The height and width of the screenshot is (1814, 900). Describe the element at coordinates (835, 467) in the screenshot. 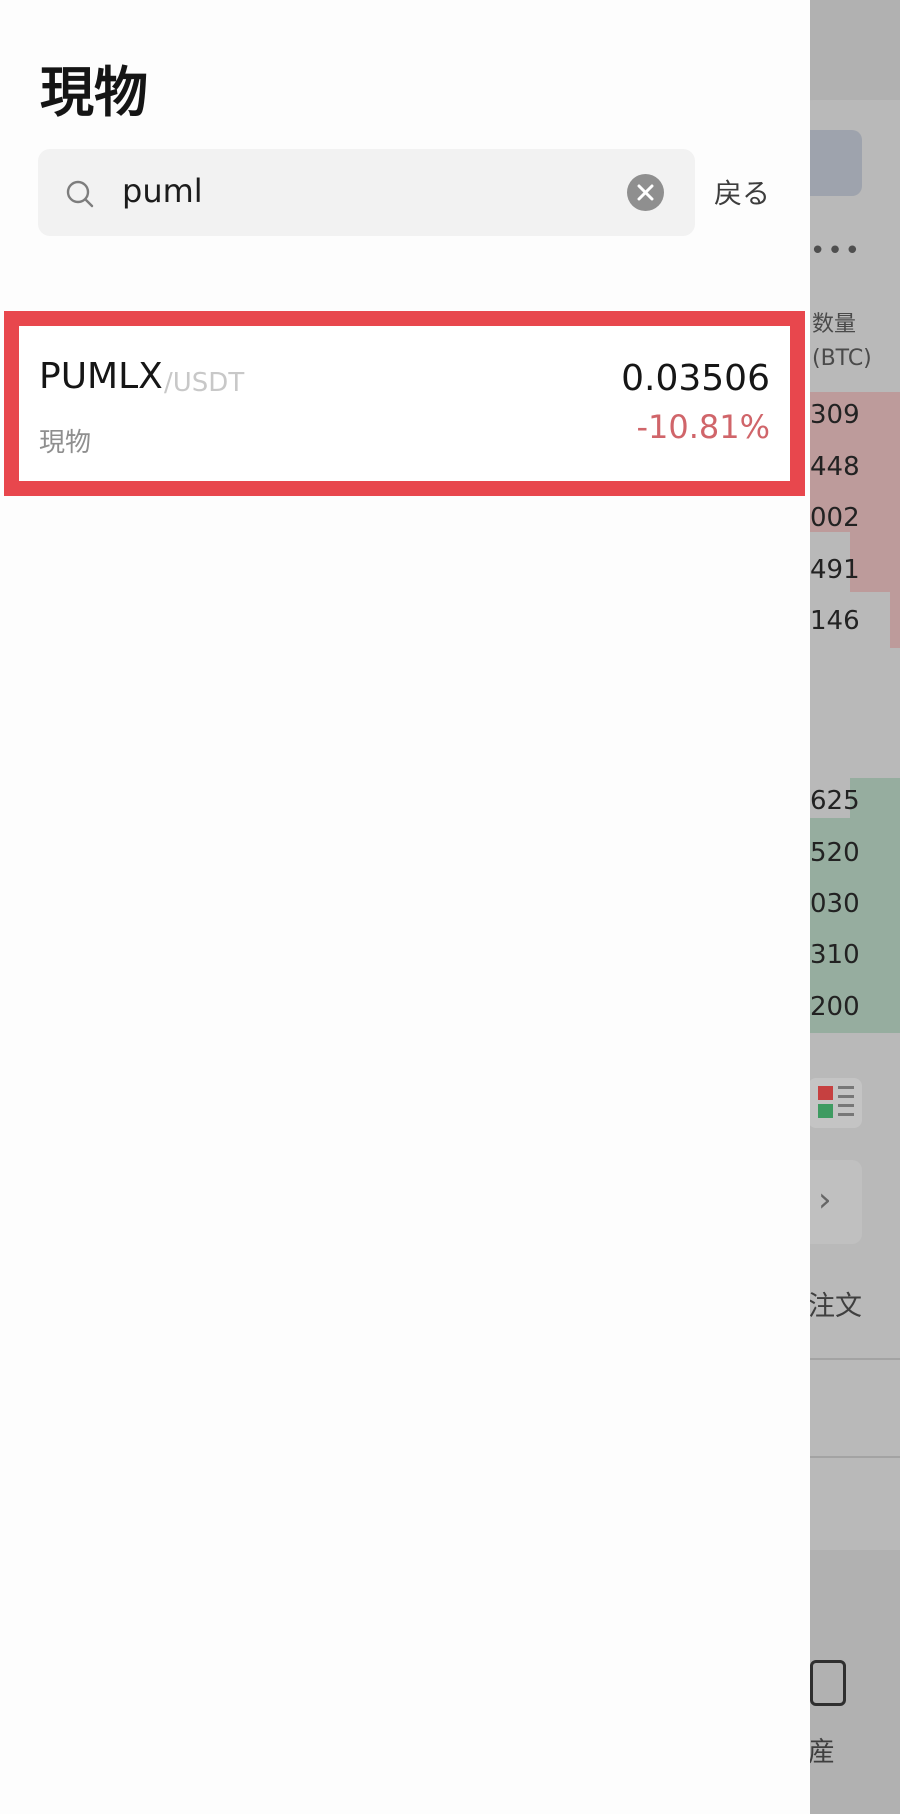

I see `sell-amount: 448` at that location.